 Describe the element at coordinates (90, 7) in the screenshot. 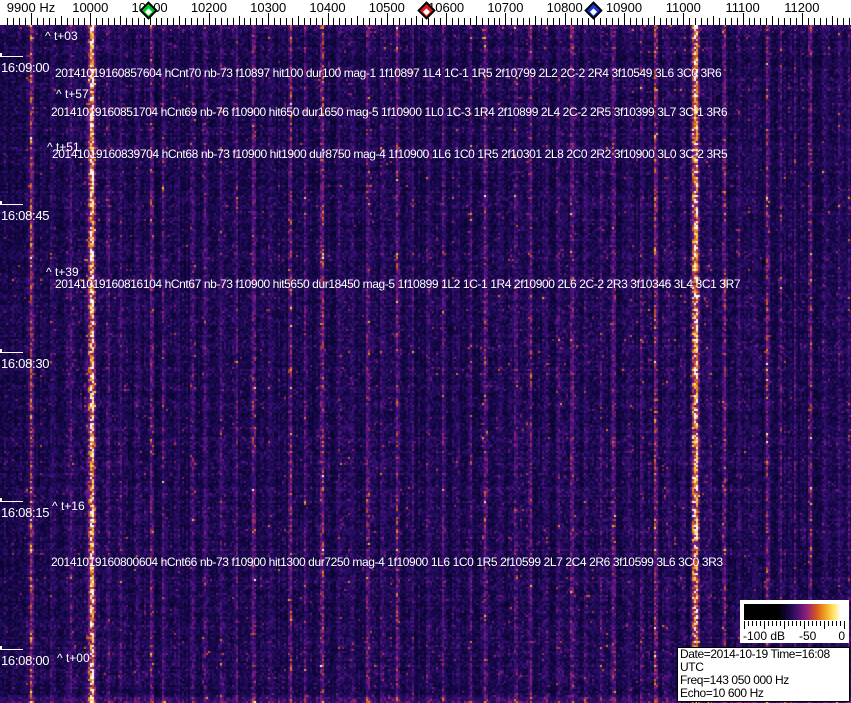

I see `freq-label: 10000` at that location.